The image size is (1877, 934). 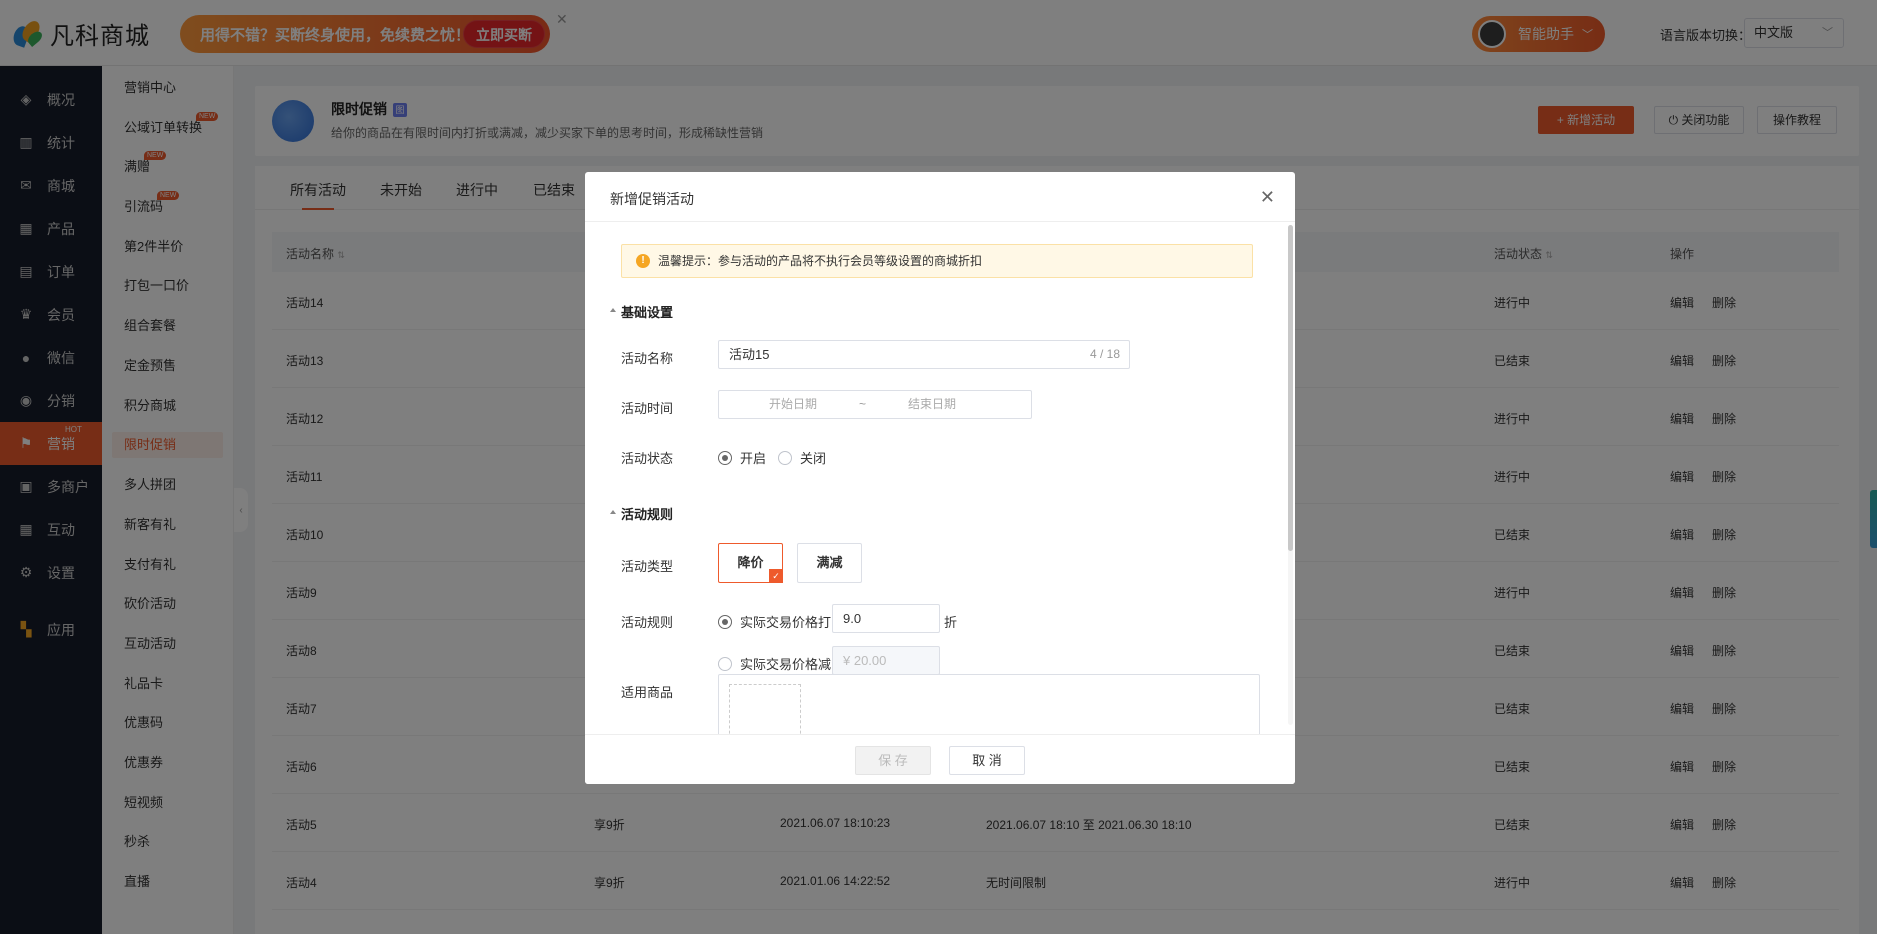 What do you see at coordinates (647, 458) in the screenshot?
I see `status-label: 活动状态` at bounding box center [647, 458].